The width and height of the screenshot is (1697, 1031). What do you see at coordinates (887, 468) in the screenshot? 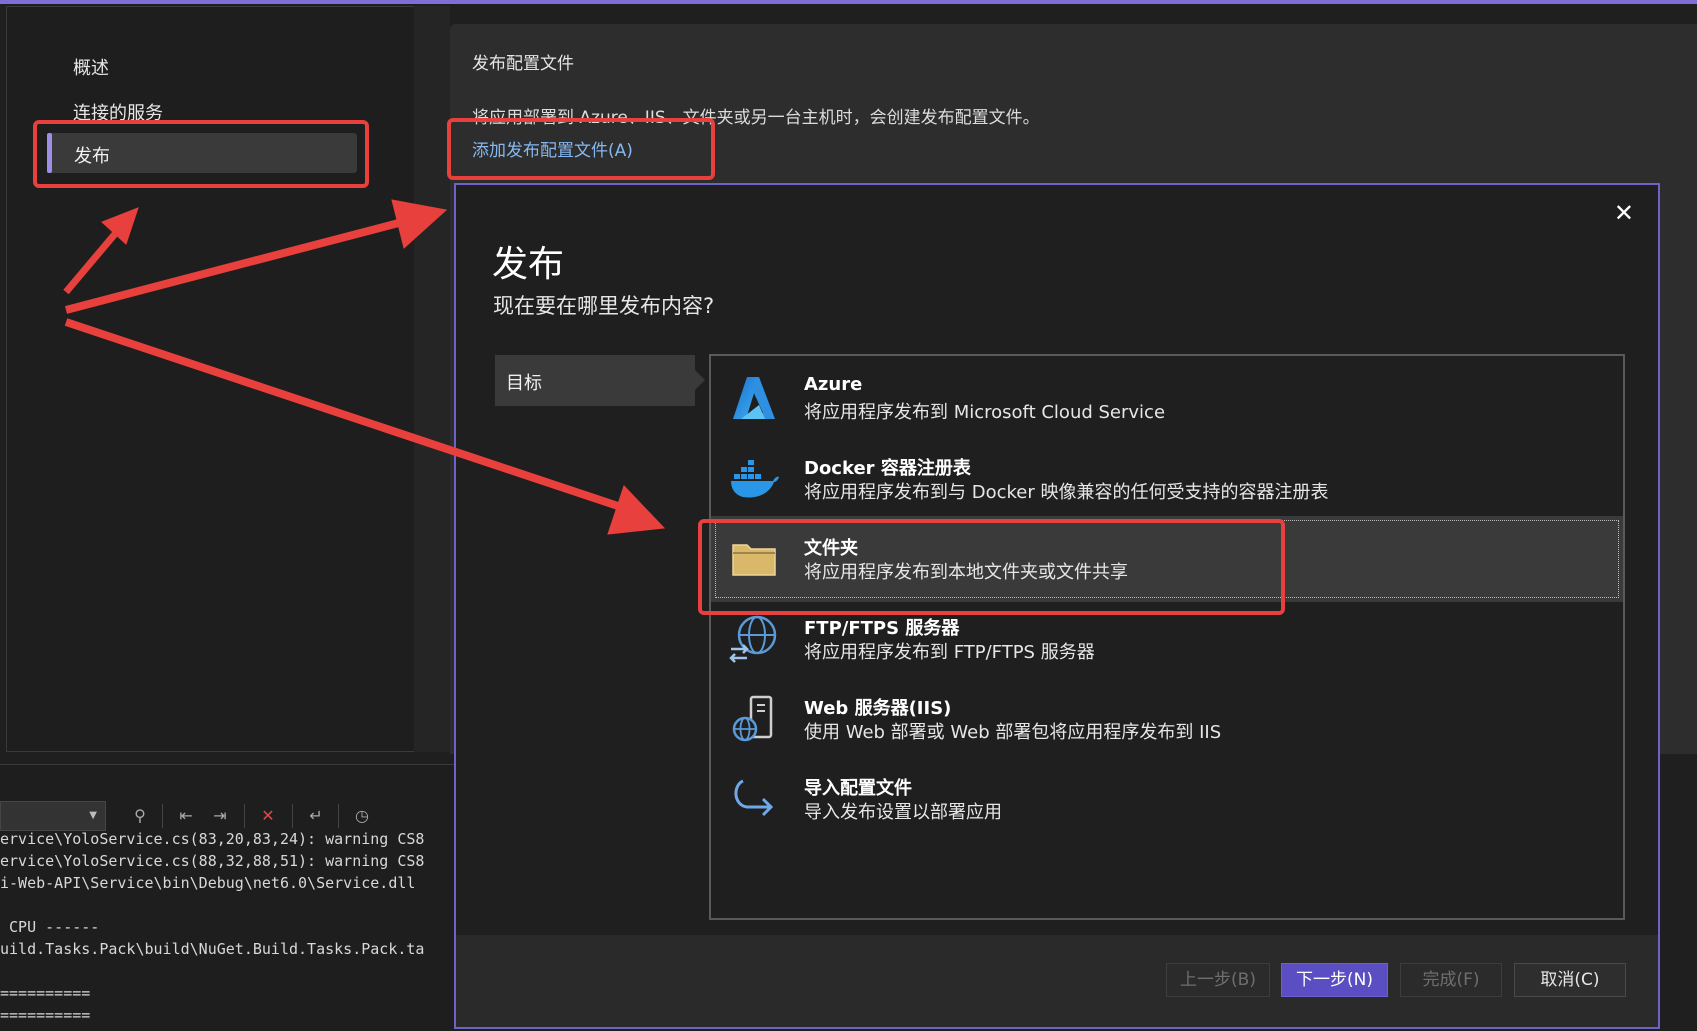
I see `option-name: Docker 容器注册表` at bounding box center [887, 468].